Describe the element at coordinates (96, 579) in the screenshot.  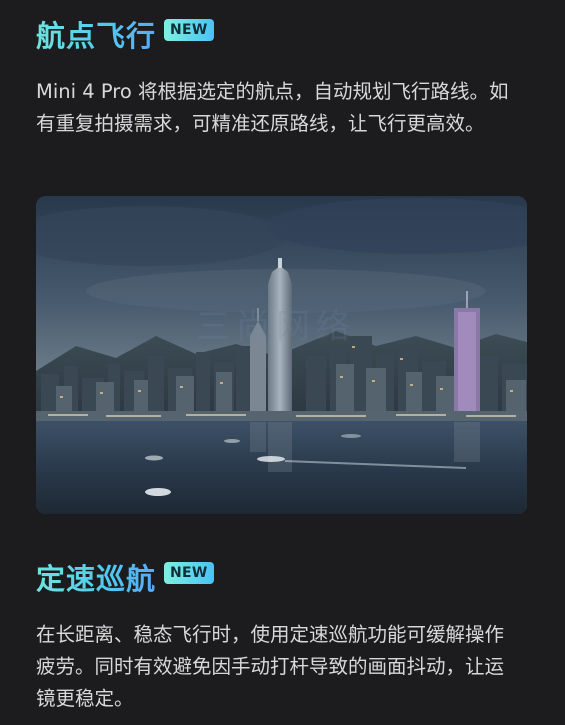
I see `cruise-title: 定速巡航` at that location.